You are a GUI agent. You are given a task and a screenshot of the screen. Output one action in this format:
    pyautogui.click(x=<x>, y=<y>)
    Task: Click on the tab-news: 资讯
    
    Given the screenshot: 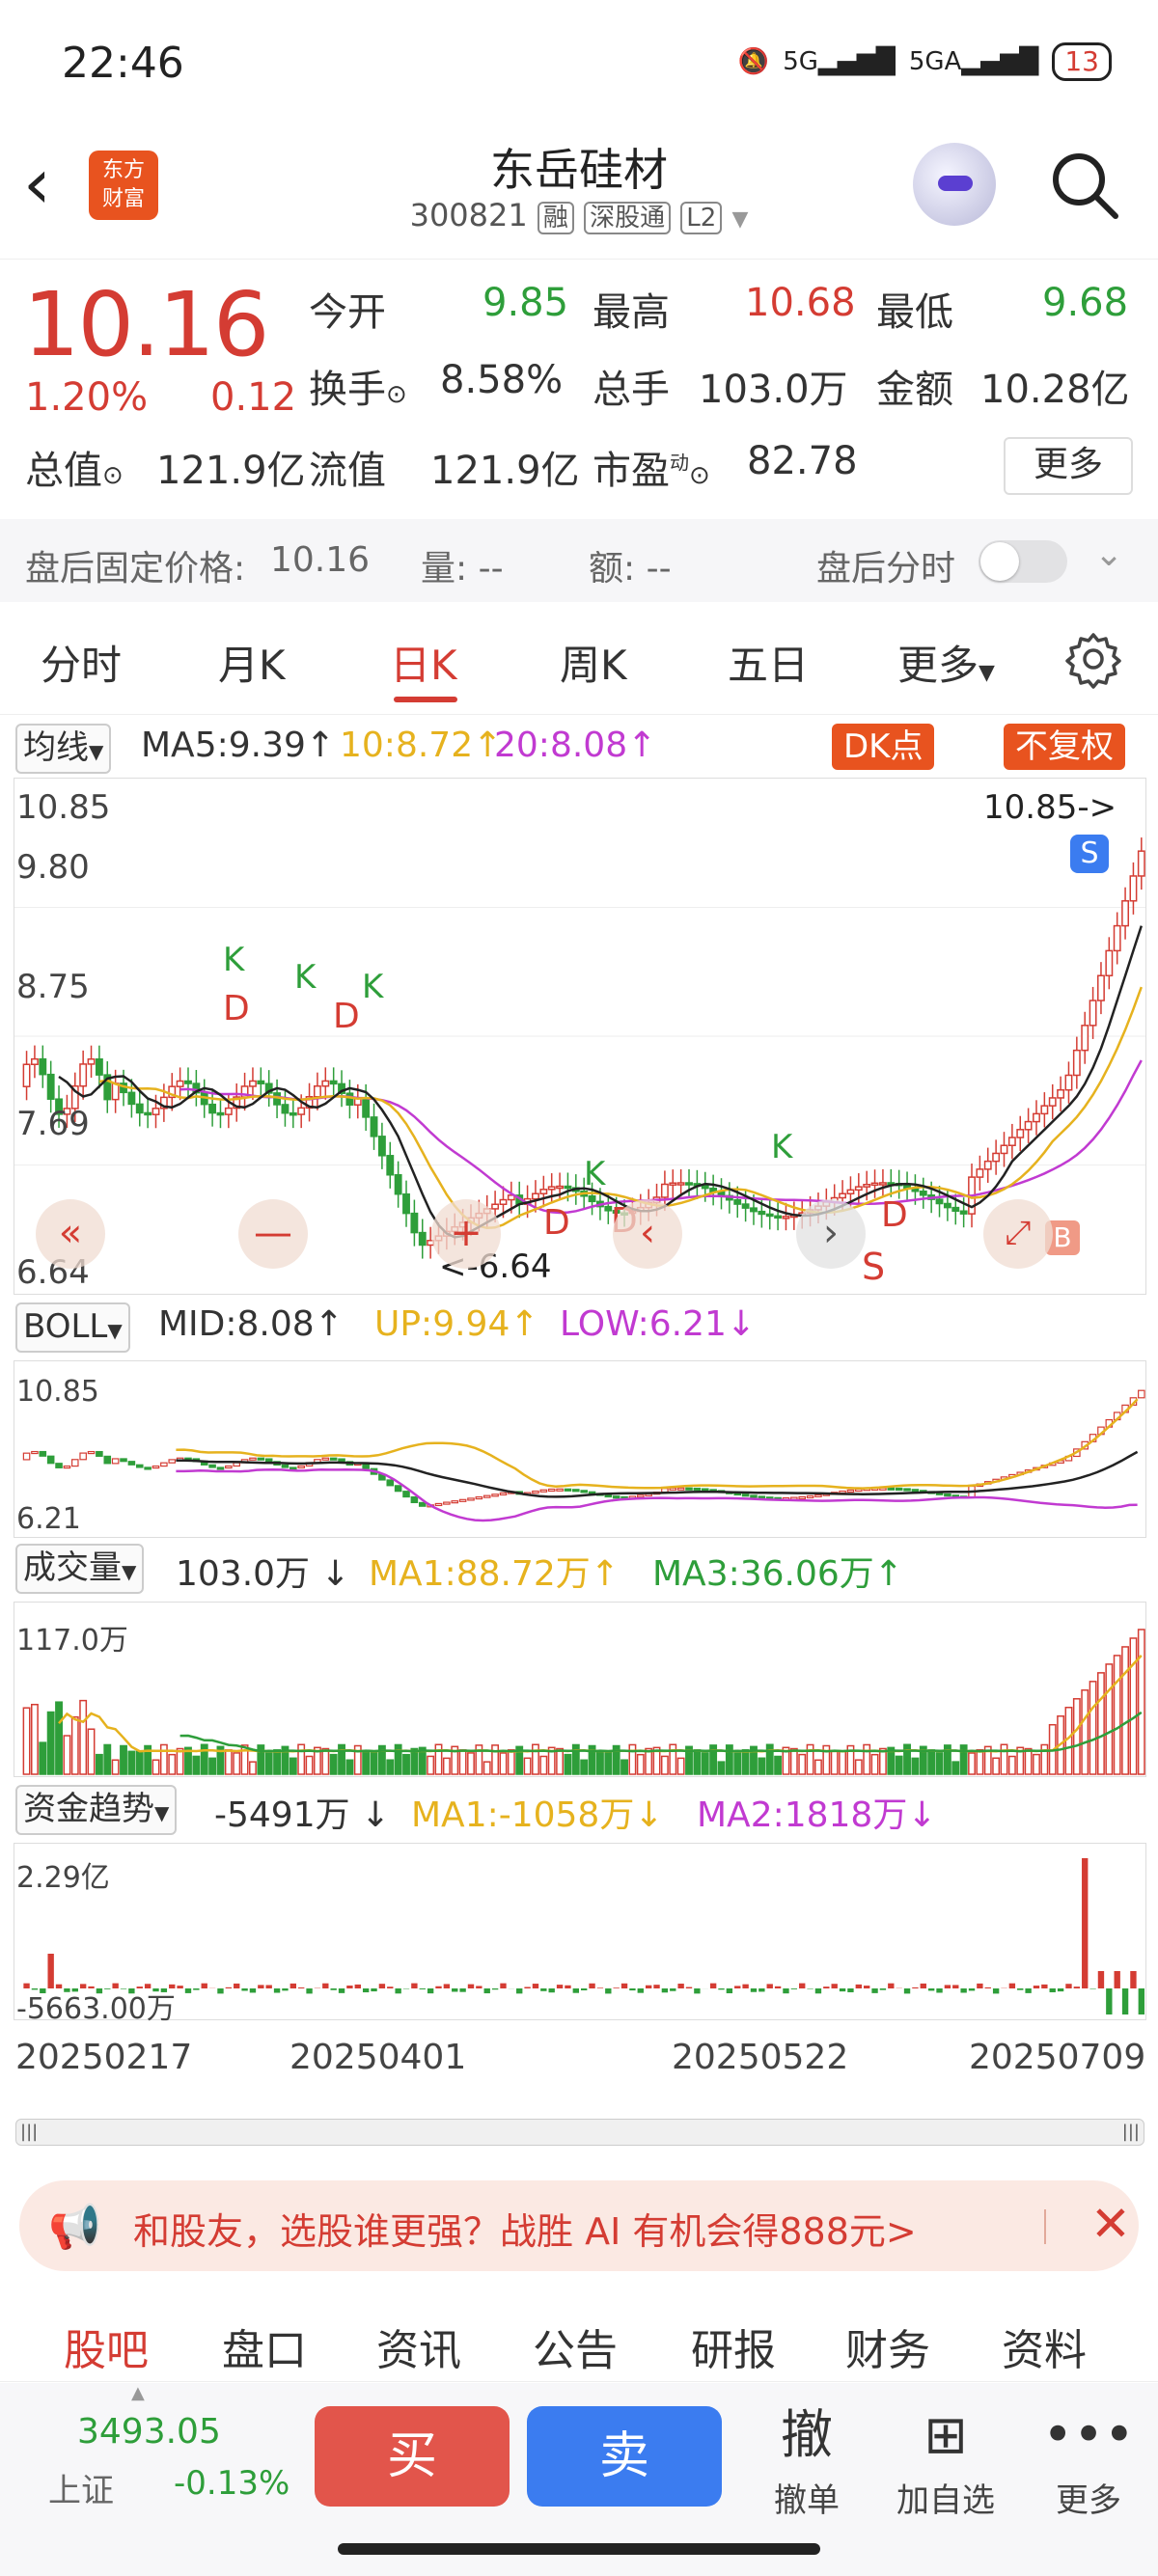 What is the action you would take?
    pyautogui.click(x=418, y=2347)
    